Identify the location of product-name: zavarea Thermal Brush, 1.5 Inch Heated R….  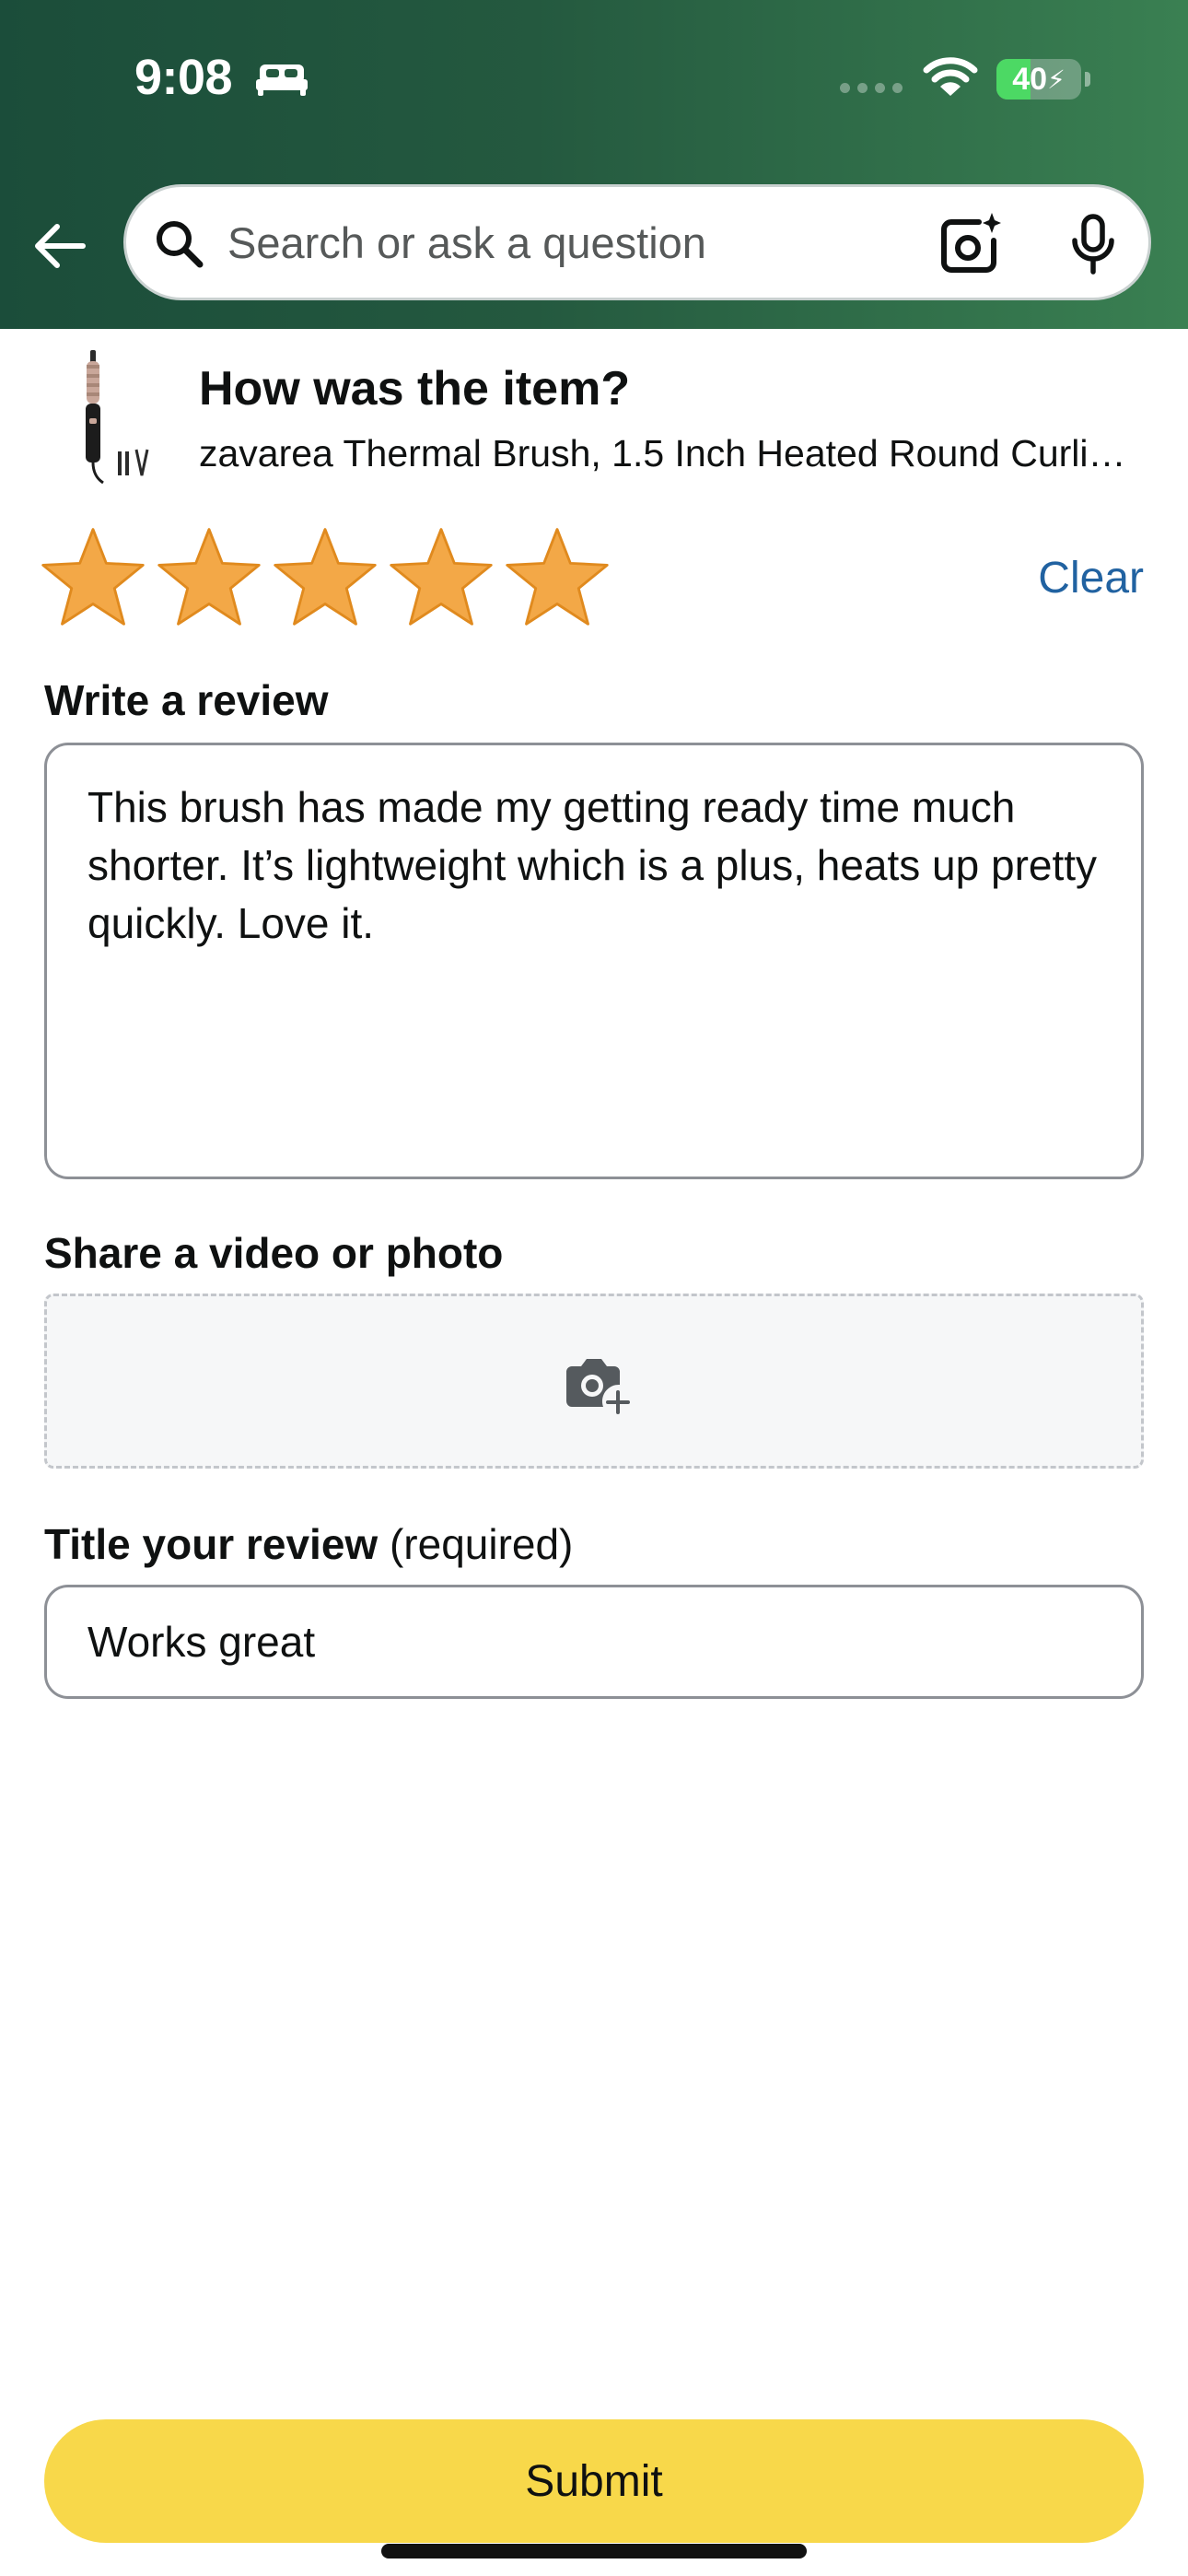
(668, 453).